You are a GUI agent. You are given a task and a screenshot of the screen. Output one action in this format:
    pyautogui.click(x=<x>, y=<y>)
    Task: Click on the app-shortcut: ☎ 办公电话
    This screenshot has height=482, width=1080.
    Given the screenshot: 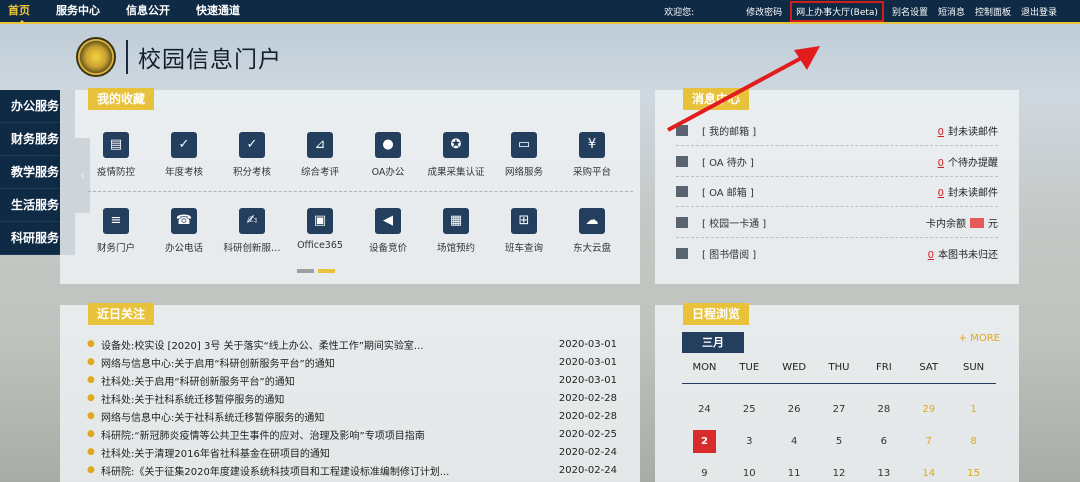 What is the action you would take?
    pyautogui.click(x=184, y=231)
    